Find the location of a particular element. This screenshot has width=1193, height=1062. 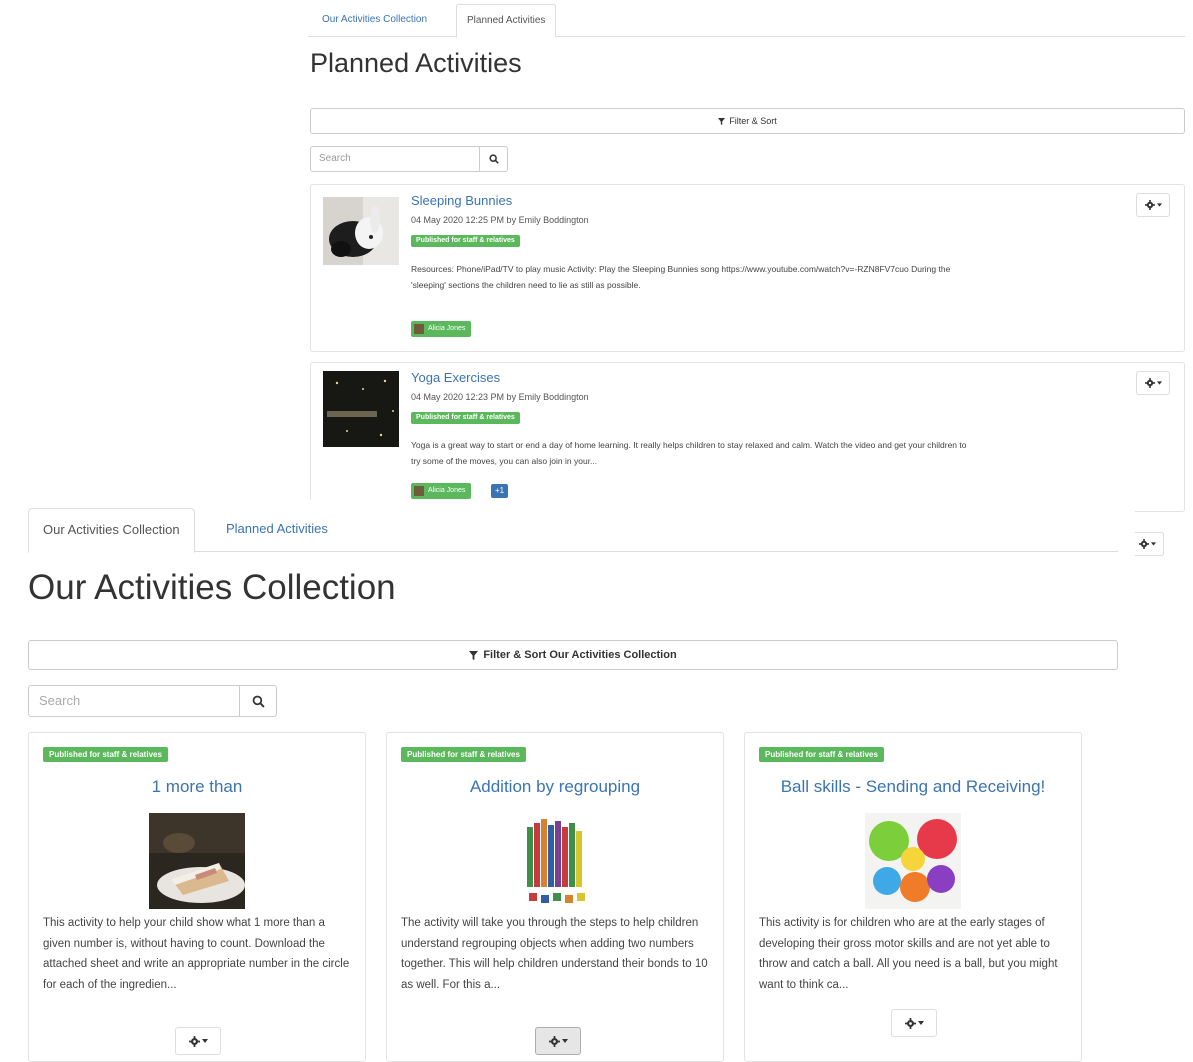

filter-sort-button: Filter & Sort Our Activities Collection is located at coordinates (573, 655).